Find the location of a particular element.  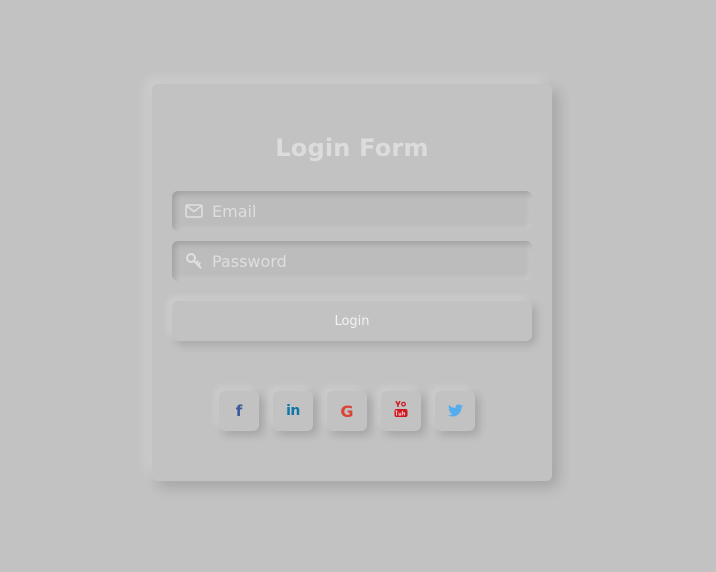

youtube-button is located at coordinates (401, 411).